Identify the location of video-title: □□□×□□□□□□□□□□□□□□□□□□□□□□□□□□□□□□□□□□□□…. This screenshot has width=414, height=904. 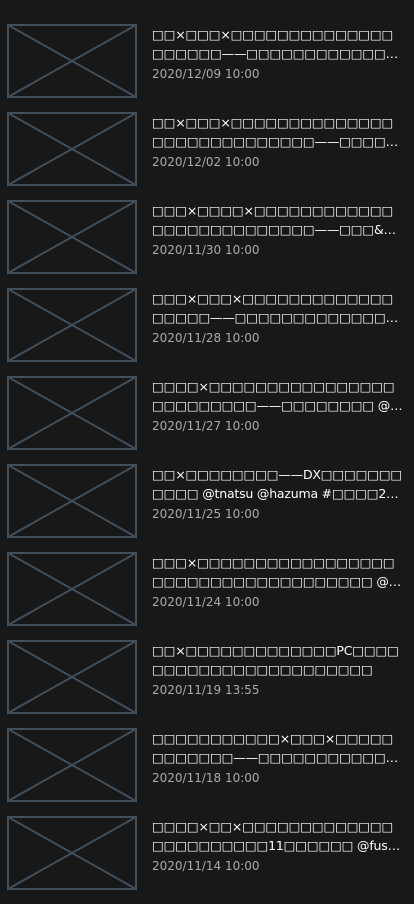
(278, 572).